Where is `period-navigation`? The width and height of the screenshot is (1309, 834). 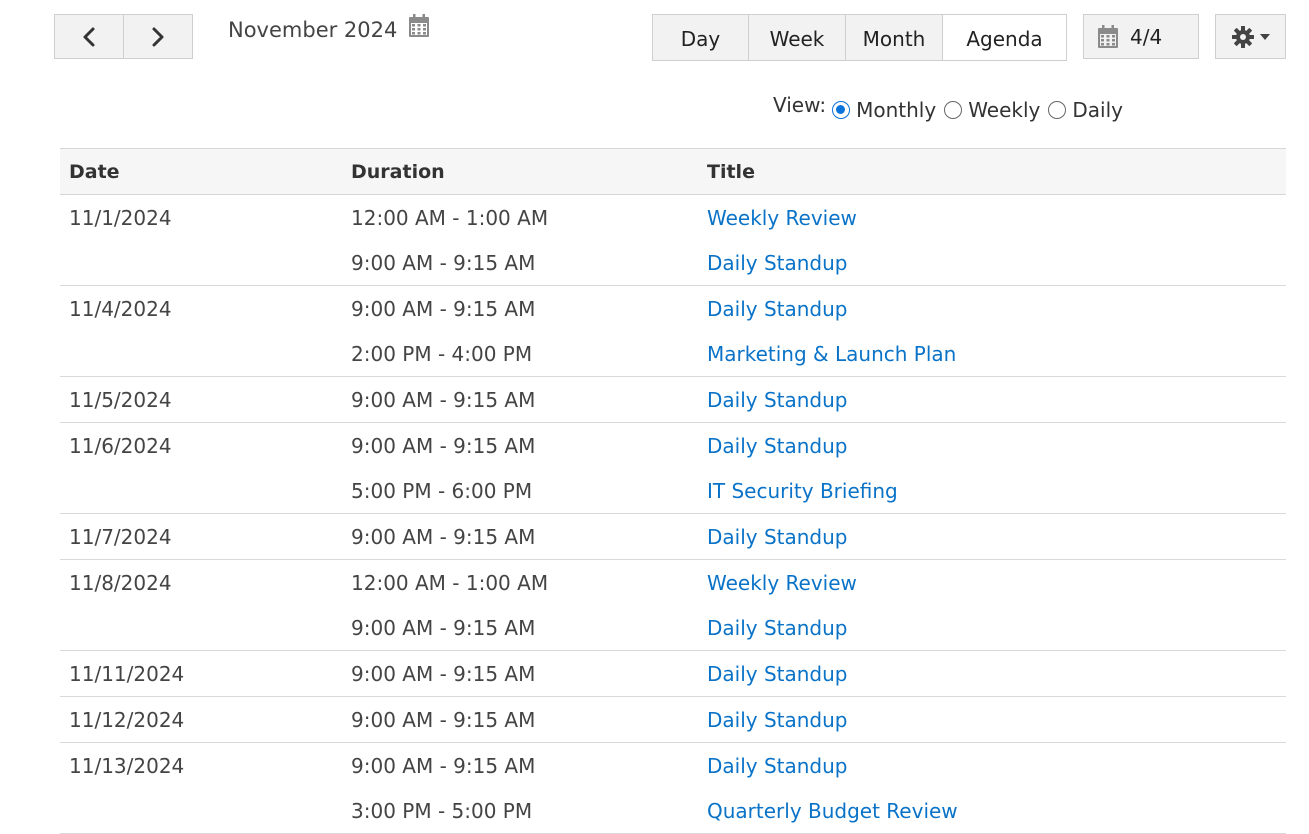 period-navigation is located at coordinates (123, 36).